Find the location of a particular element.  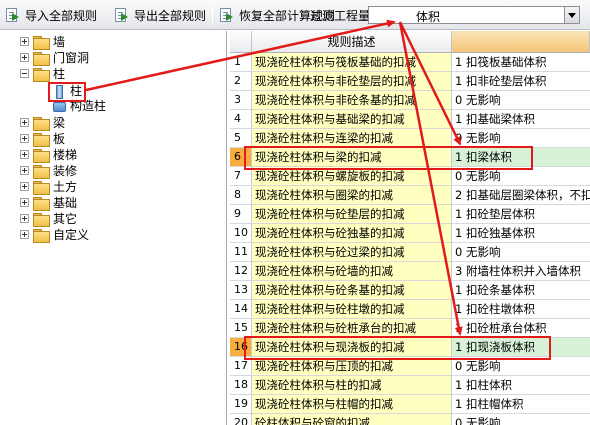

tree-item-earthwork: 土方 is located at coordinates (48, 186).